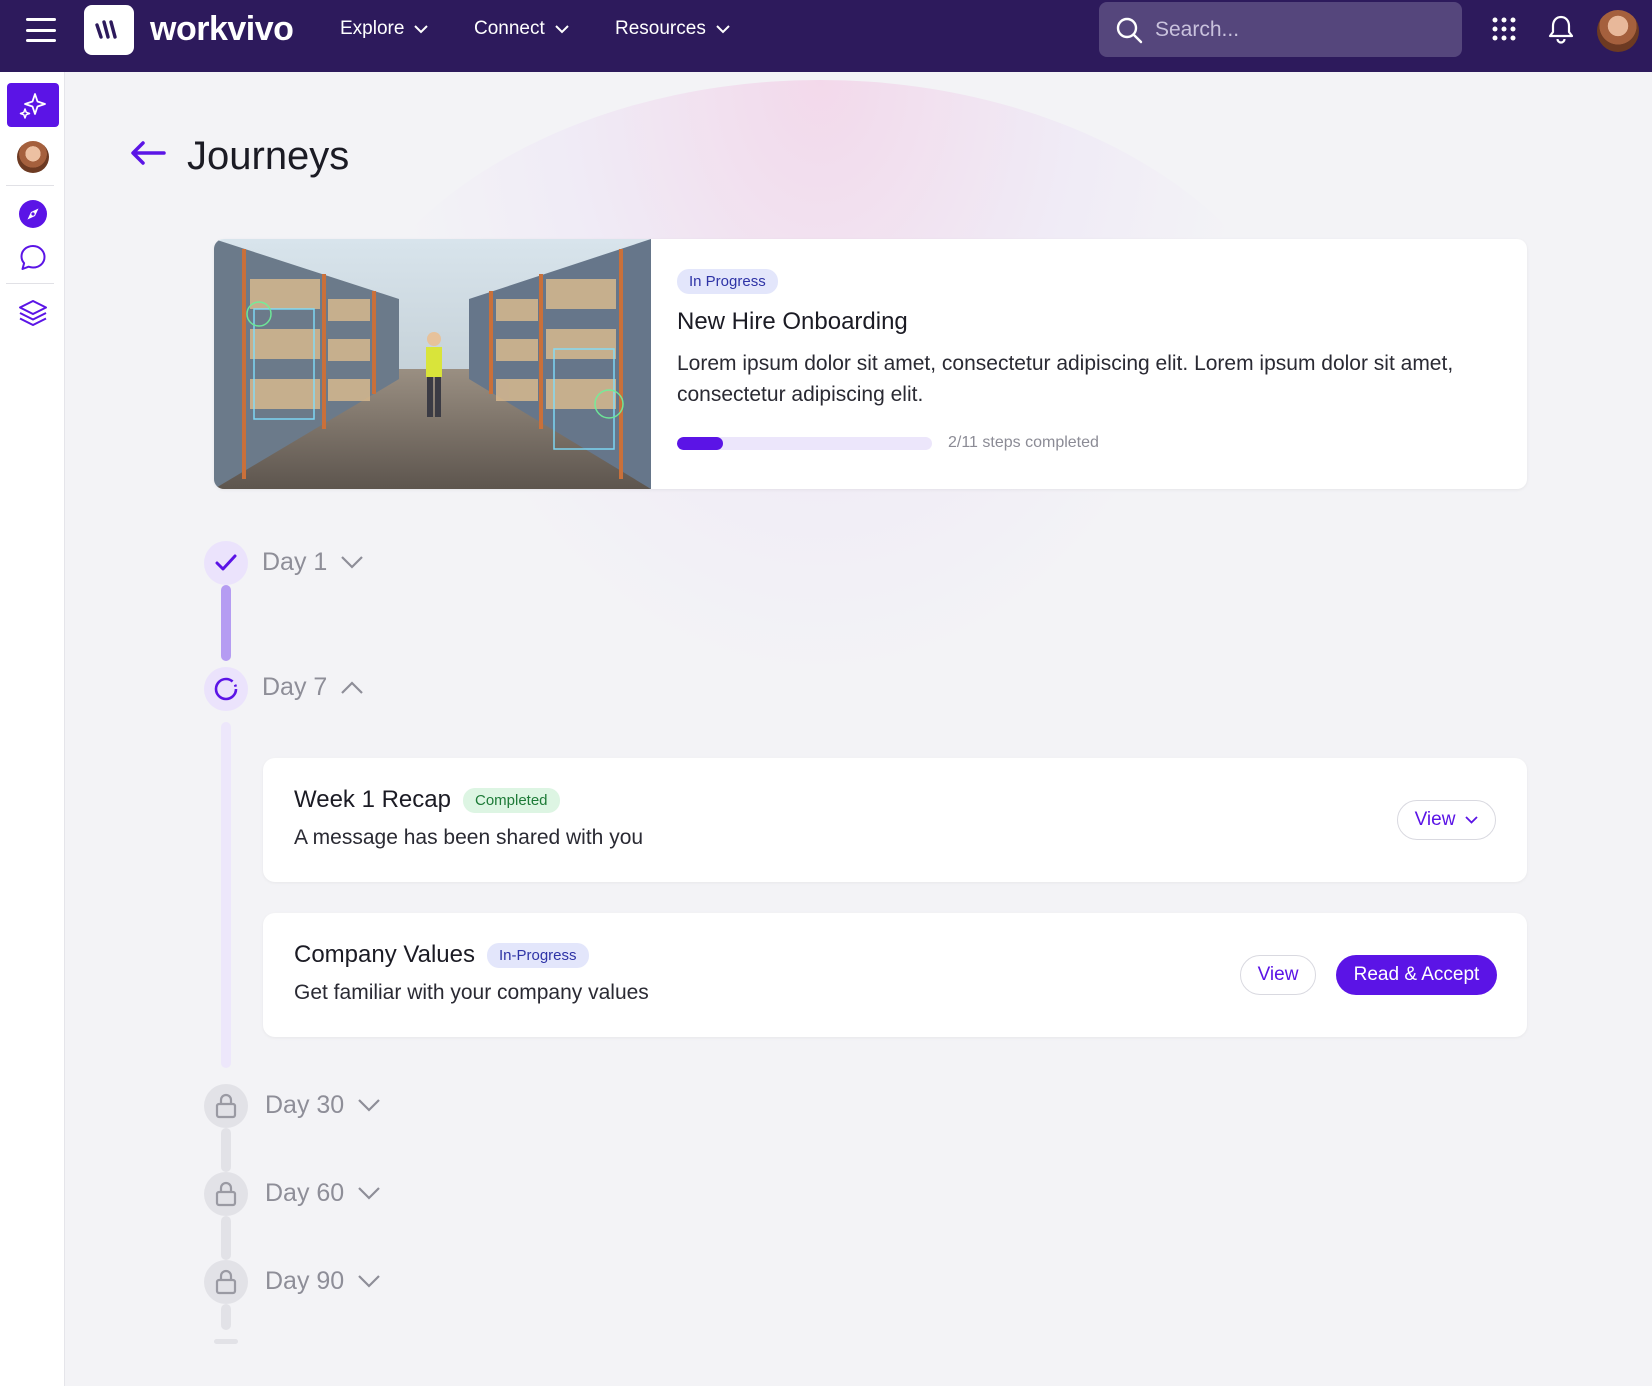 The width and height of the screenshot is (1652, 1386). What do you see at coordinates (537, 955) in the screenshot?
I see `status-badge: In-Progress` at bounding box center [537, 955].